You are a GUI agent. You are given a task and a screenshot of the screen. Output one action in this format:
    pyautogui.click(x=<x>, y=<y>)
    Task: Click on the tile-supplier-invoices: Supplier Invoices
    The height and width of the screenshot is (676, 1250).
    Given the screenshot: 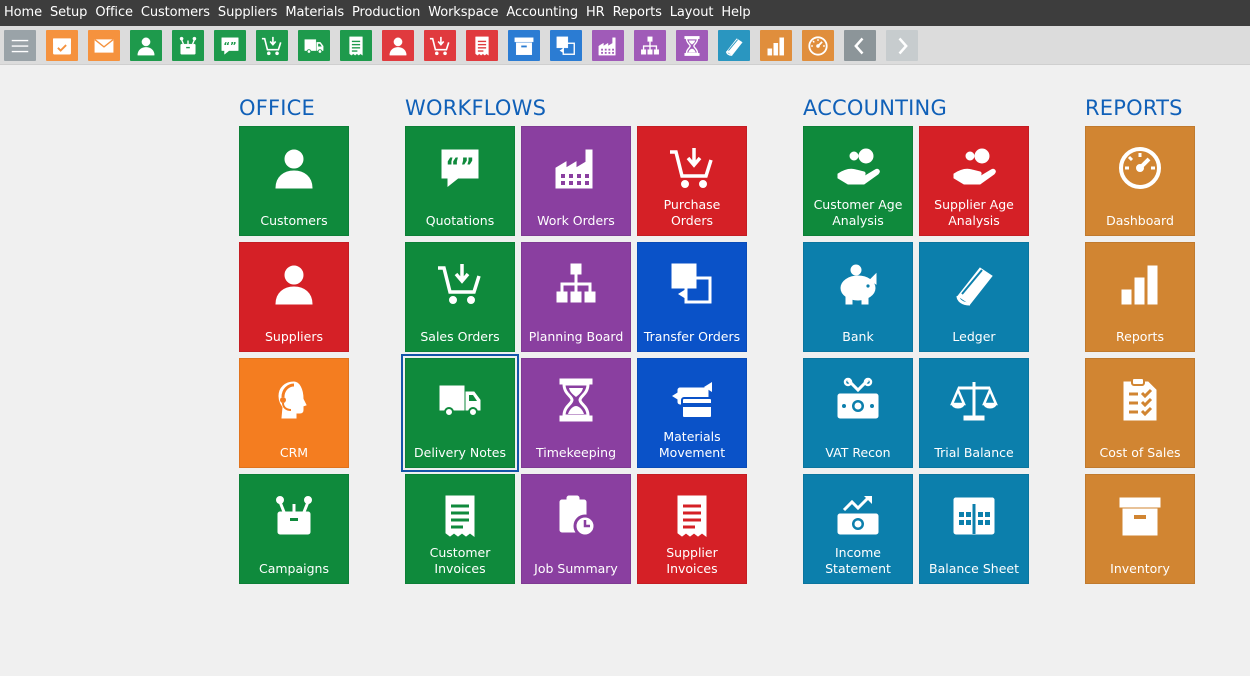 What is the action you would take?
    pyautogui.click(x=692, y=529)
    